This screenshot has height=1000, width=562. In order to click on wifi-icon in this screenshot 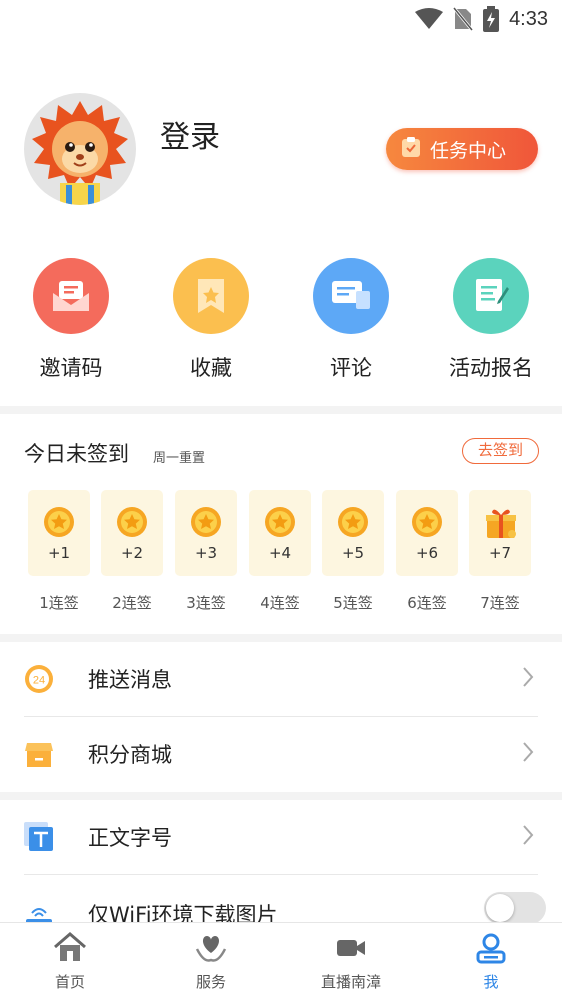, I will do `click(429, 19)`.